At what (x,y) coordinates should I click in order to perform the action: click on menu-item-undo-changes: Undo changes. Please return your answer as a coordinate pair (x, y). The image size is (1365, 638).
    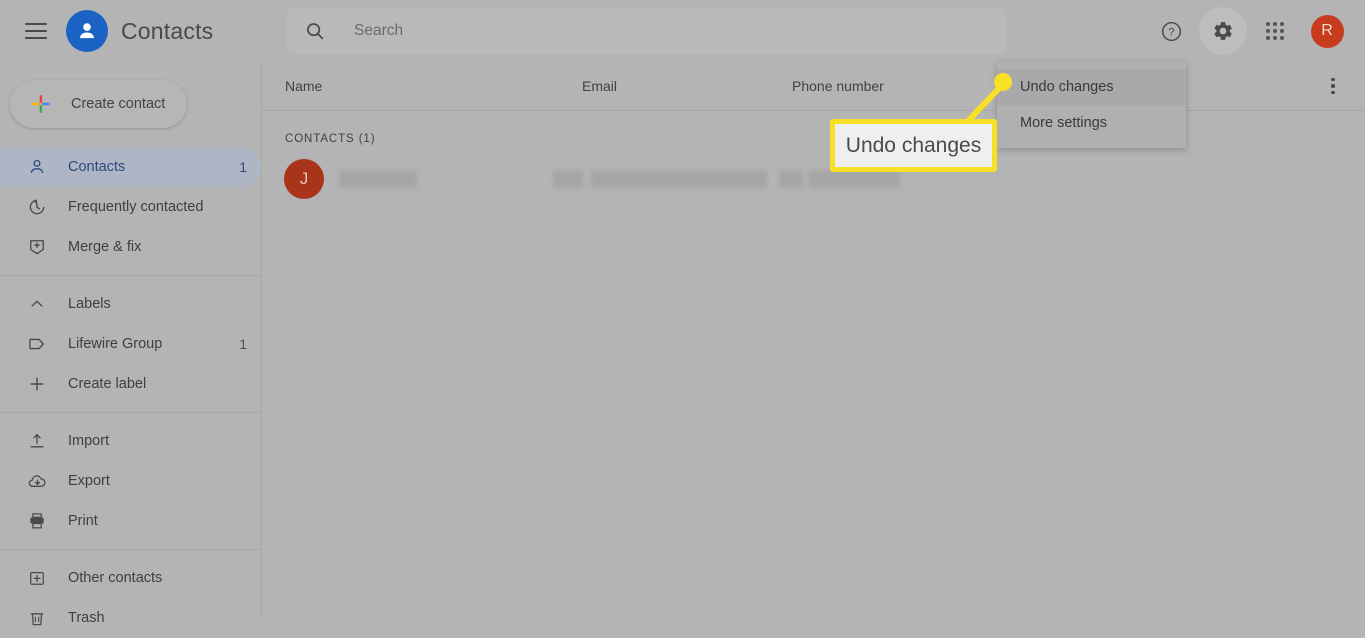
    Looking at the image, I should click on (1091, 87).